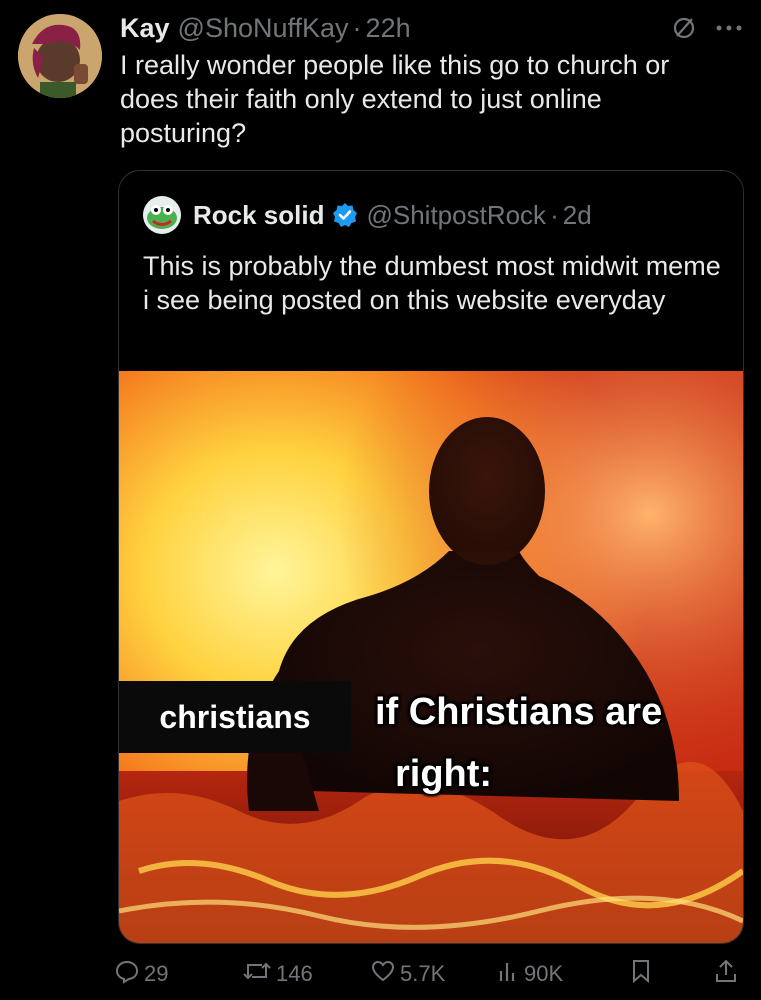  Describe the element at coordinates (235, 717) in the screenshot. I see `meme-label-left: christians` at that location.